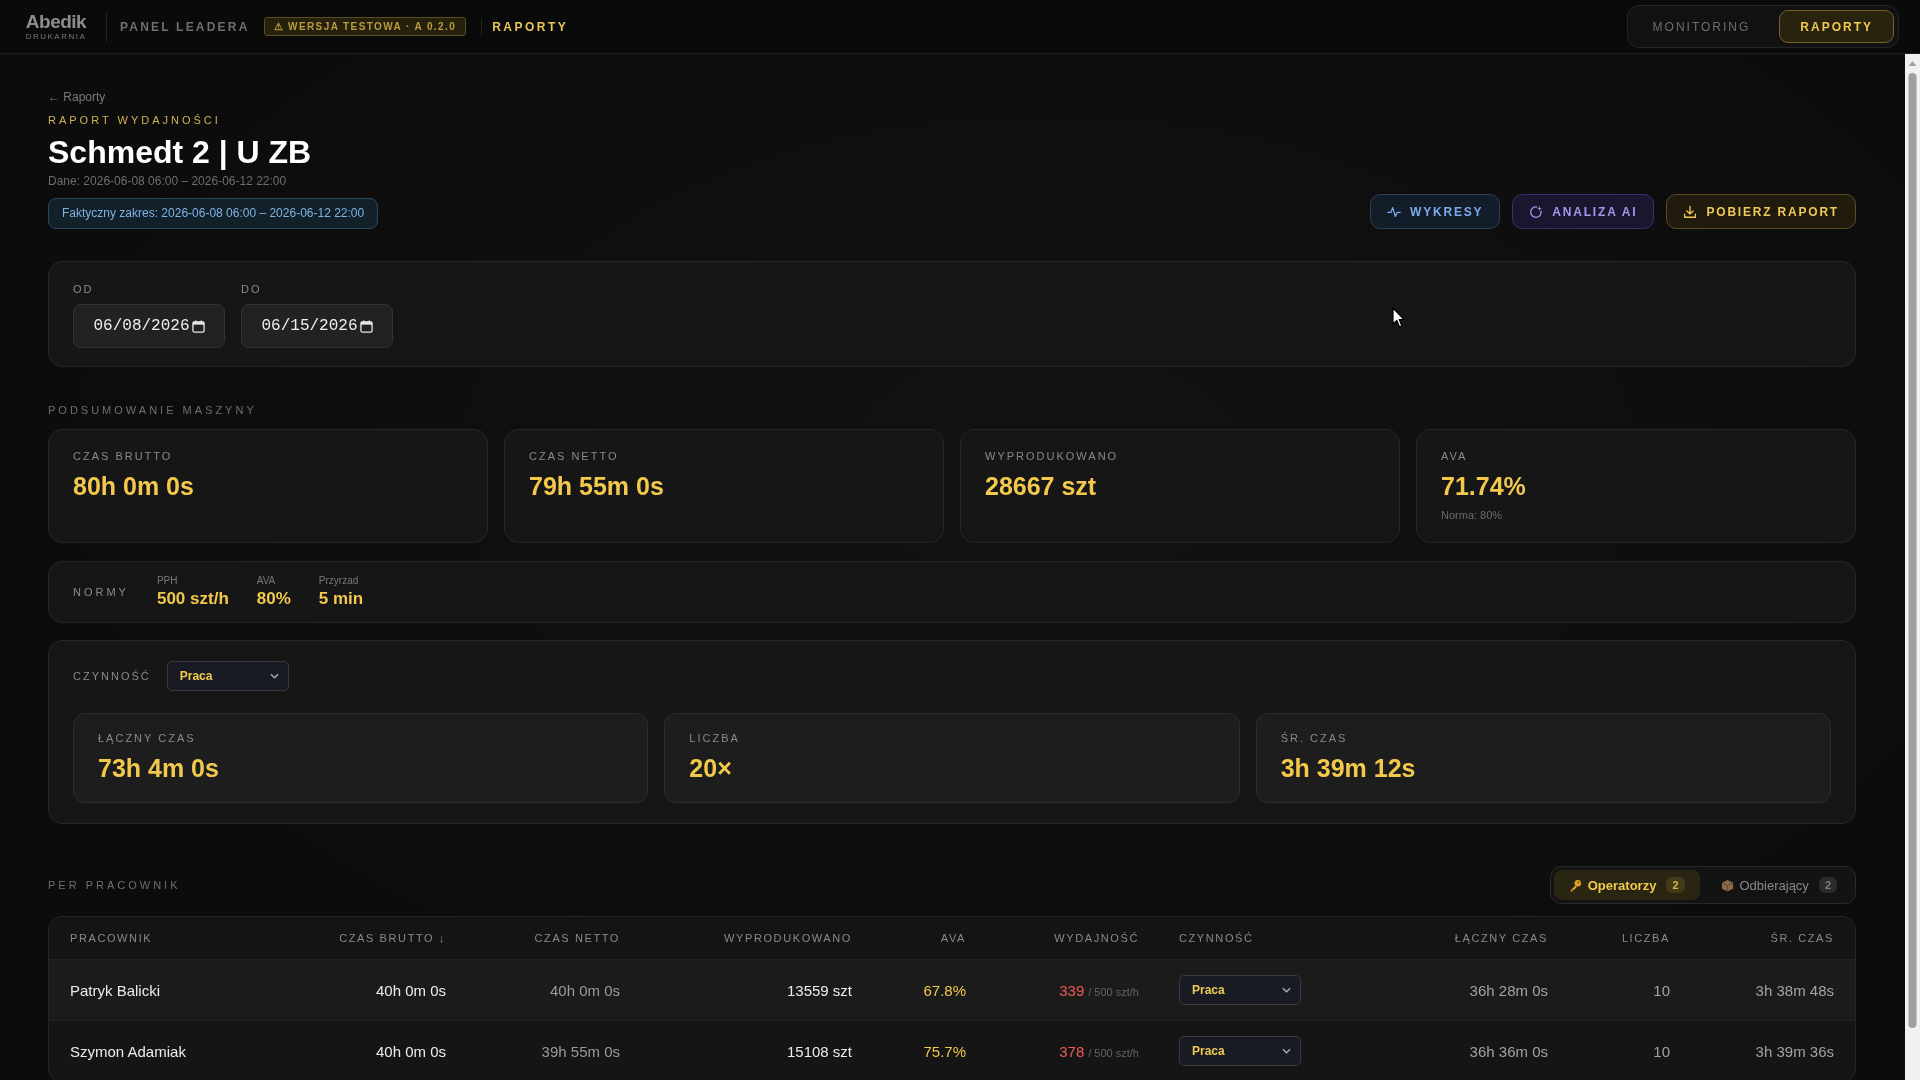 This screenshot has width=1920, height=1080. I want to click on efficiency-value: 339, so click(1072, 990).